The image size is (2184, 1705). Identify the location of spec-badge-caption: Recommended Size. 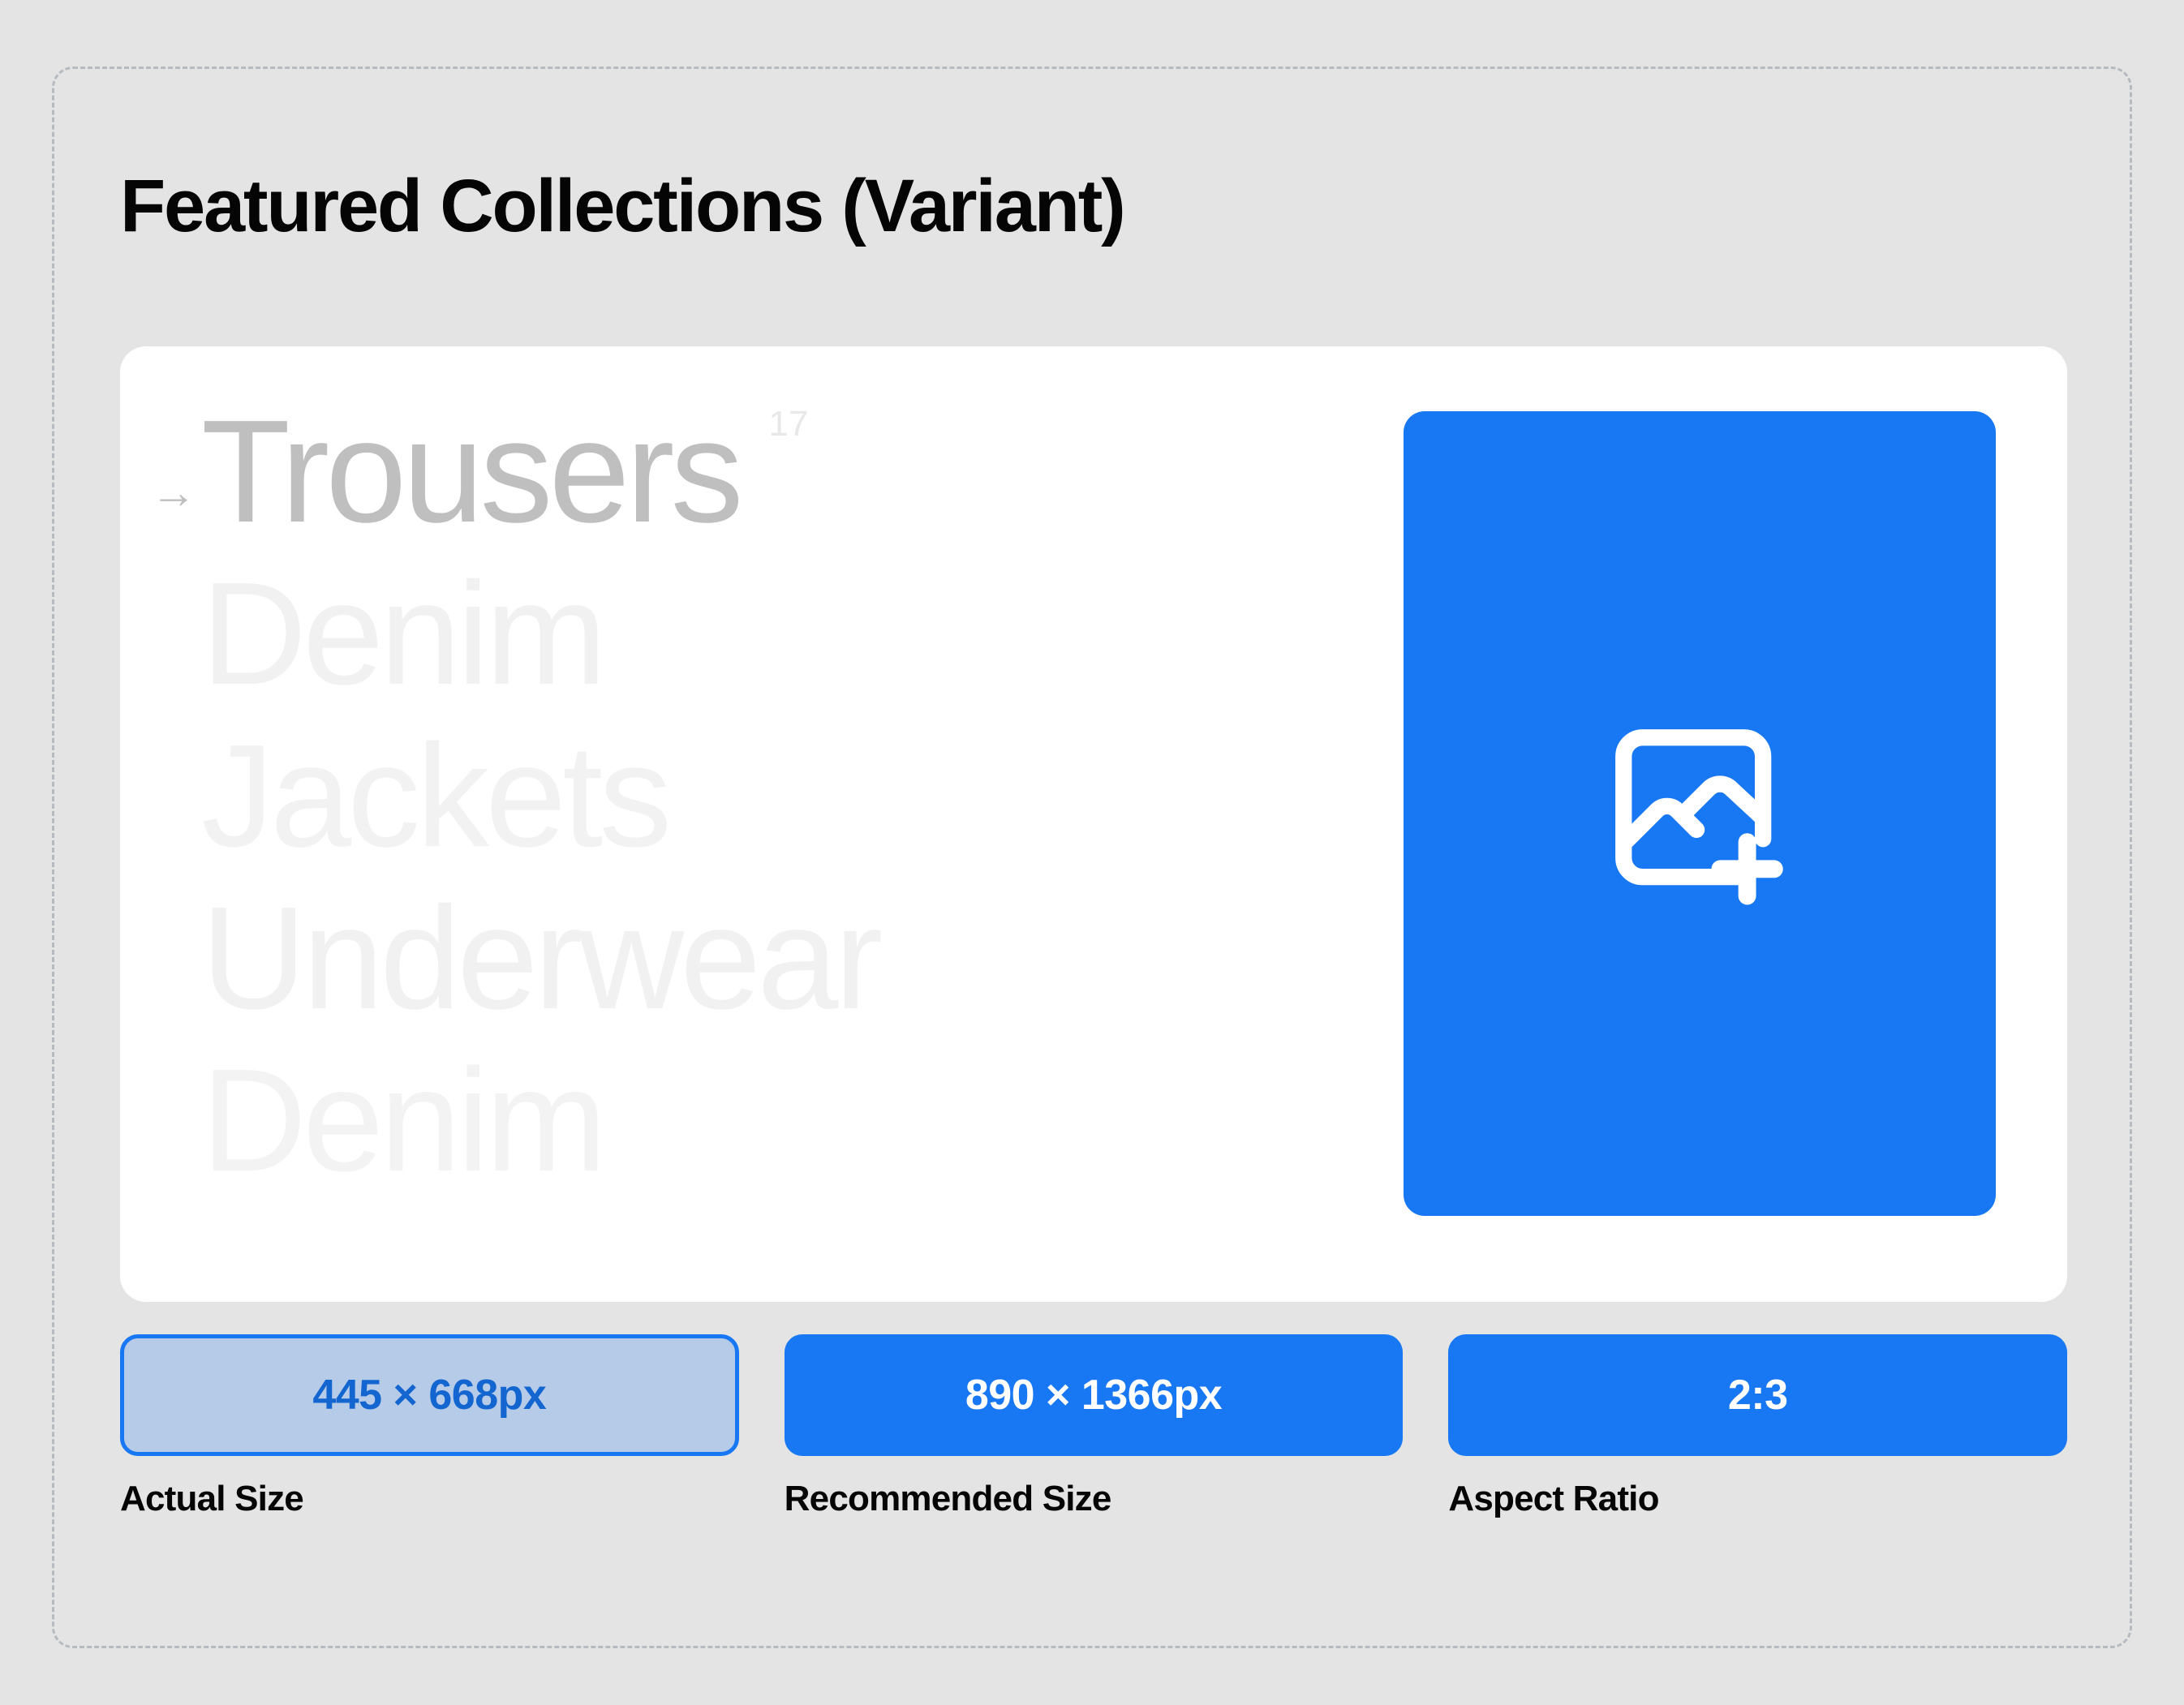
(948, 1499).